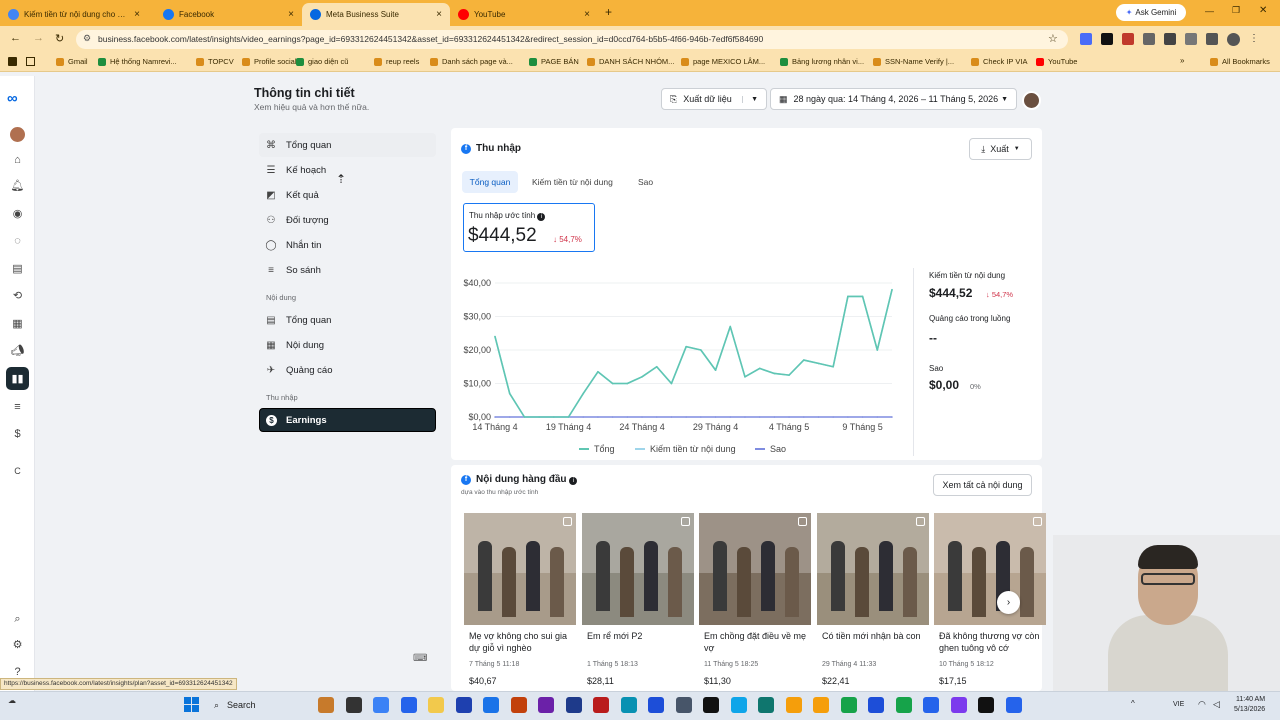  What do you see at coordinates (992, 642) in the screenshot?
I see `video-caption: Đã không thương vợ còn ghen tuông vô cớ` at bounding box center [992, 642].